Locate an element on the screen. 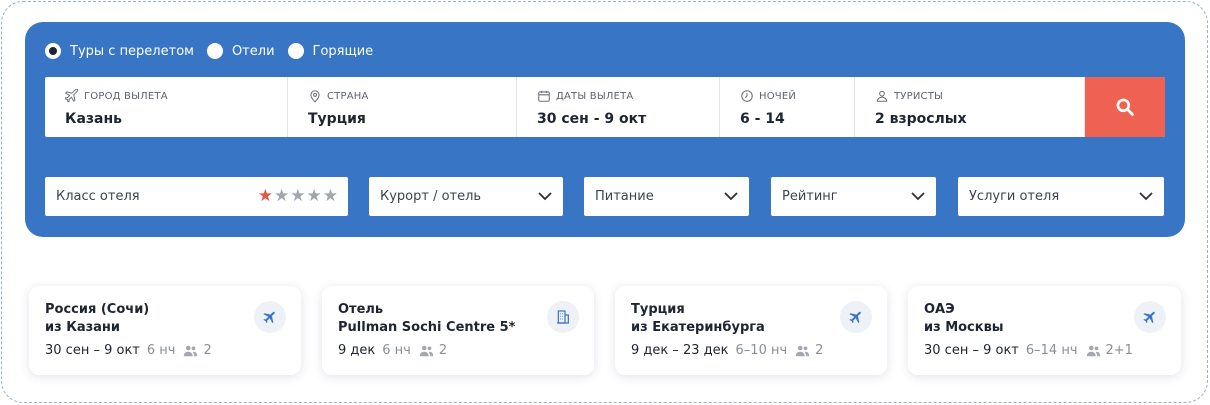  card-meta: 9 дек – 23 дек 6–10 нч 2 is located at coordinates (727, 350).